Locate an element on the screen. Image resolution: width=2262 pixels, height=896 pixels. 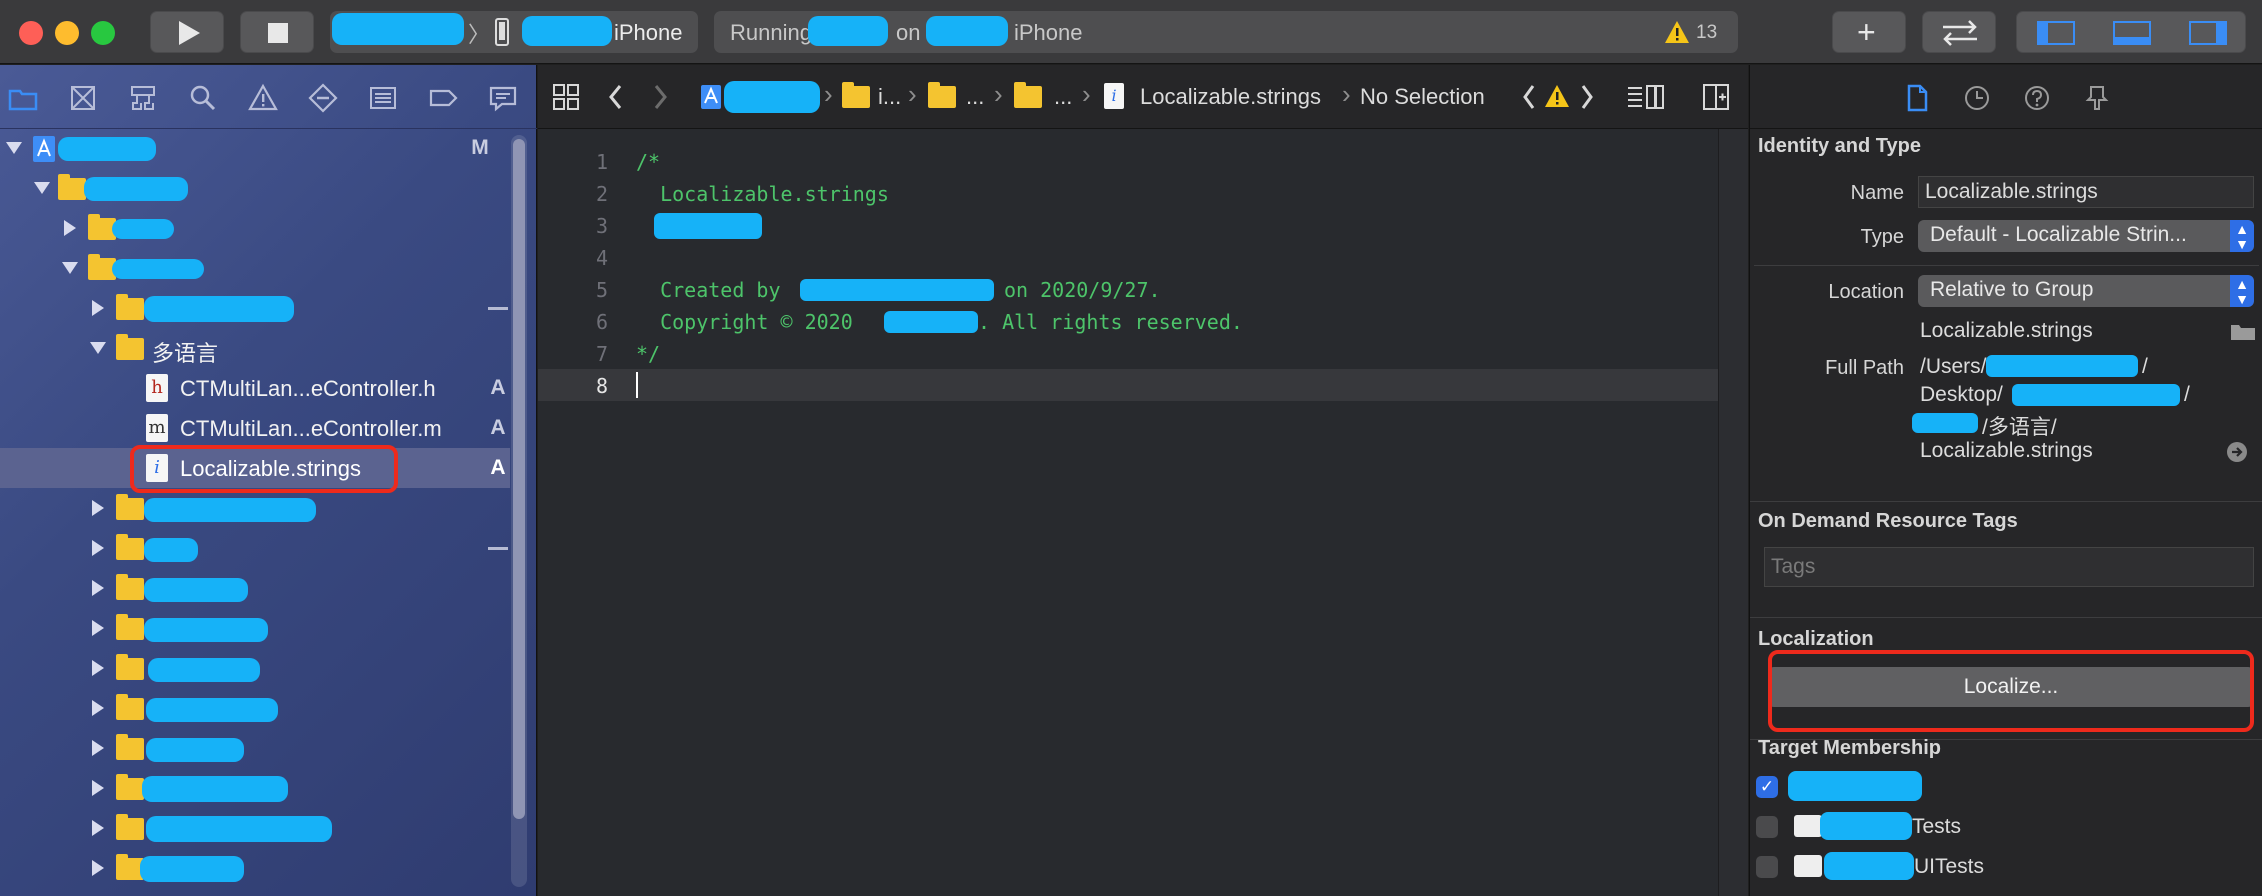
name-label: Name is located at coordinates (1877, 193).